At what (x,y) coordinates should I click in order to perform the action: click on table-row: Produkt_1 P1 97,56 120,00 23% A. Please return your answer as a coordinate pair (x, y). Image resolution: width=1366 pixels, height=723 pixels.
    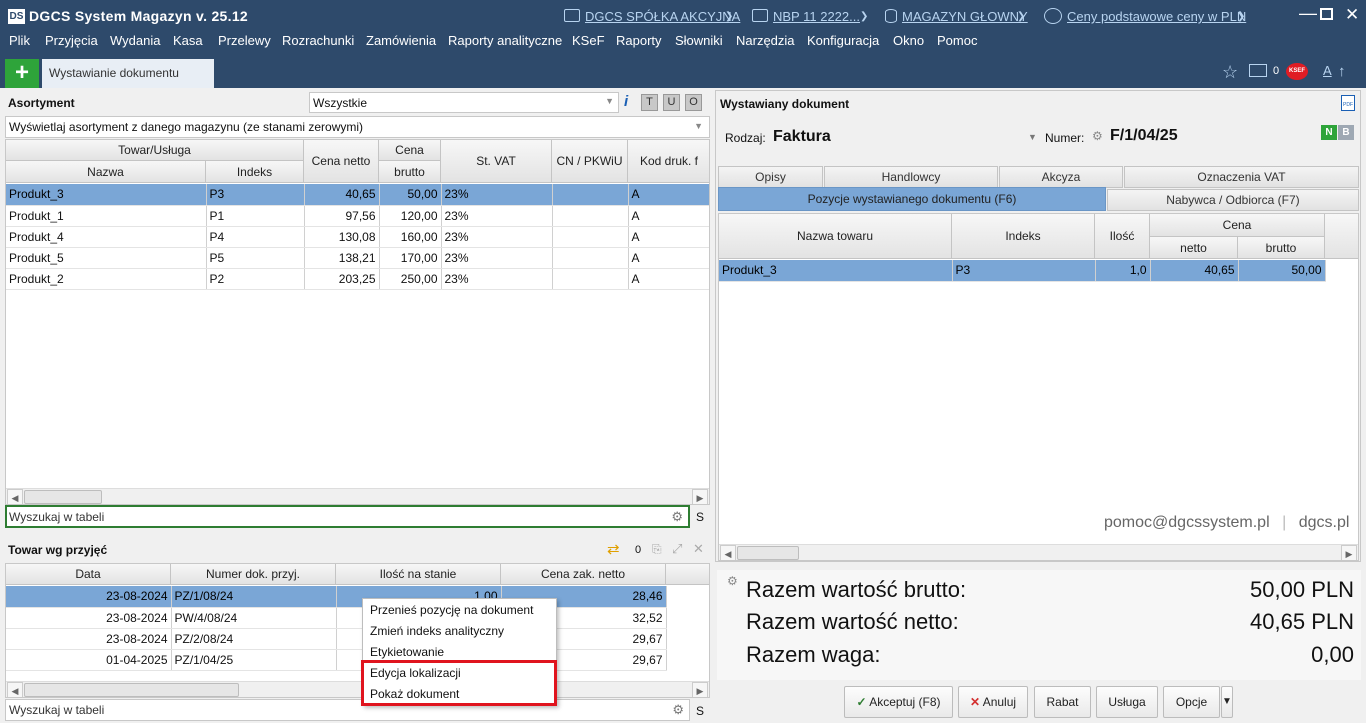
    Looking at the image, I should click on (357, 216).